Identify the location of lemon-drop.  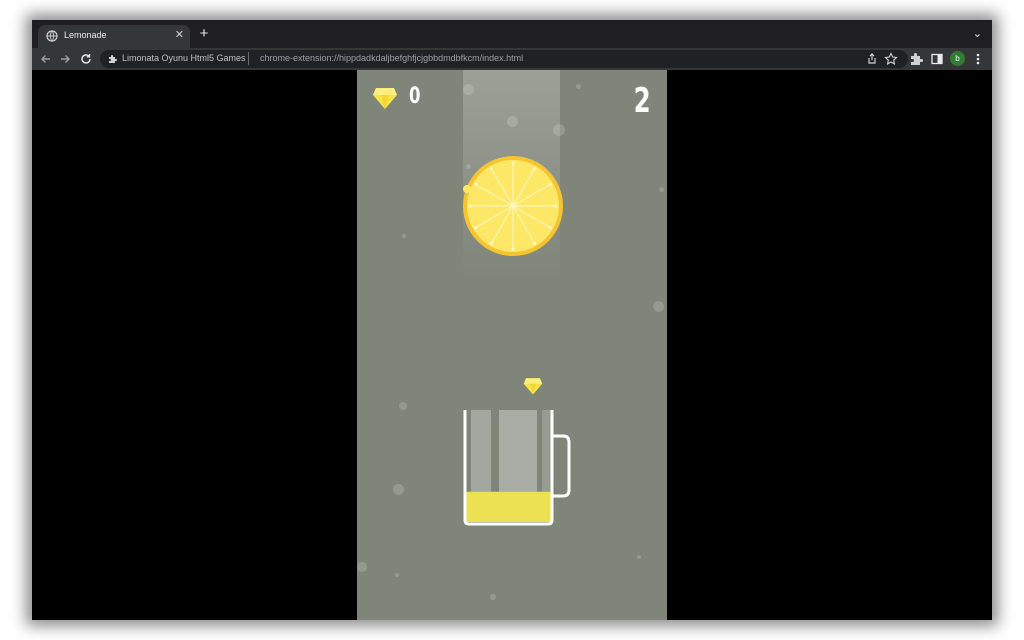
(467, 189).